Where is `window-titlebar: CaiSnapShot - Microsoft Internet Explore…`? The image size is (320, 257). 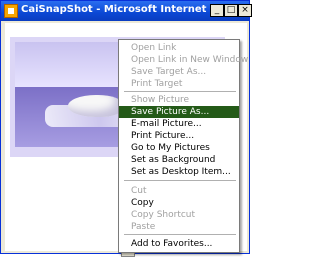 window-titlebar: CaiSnapShot - Microsoft Internet Explore… is located at coordinates (129, 11).